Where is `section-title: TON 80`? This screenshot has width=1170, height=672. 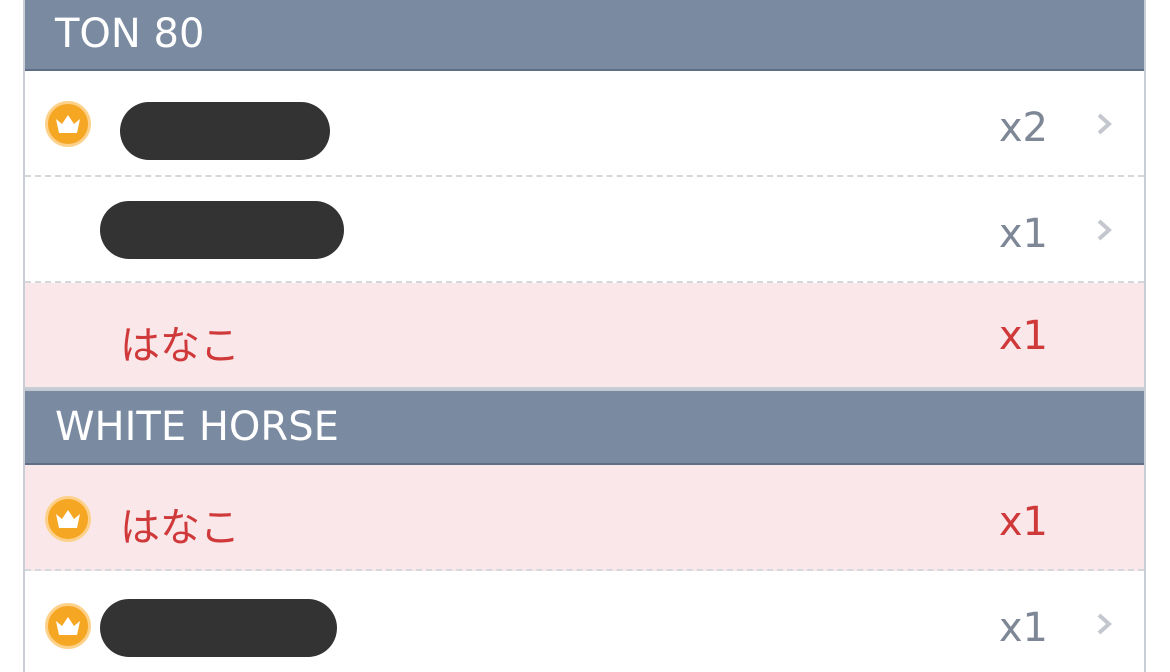
section-title: TON 80 is located at coordinates (130, 34).